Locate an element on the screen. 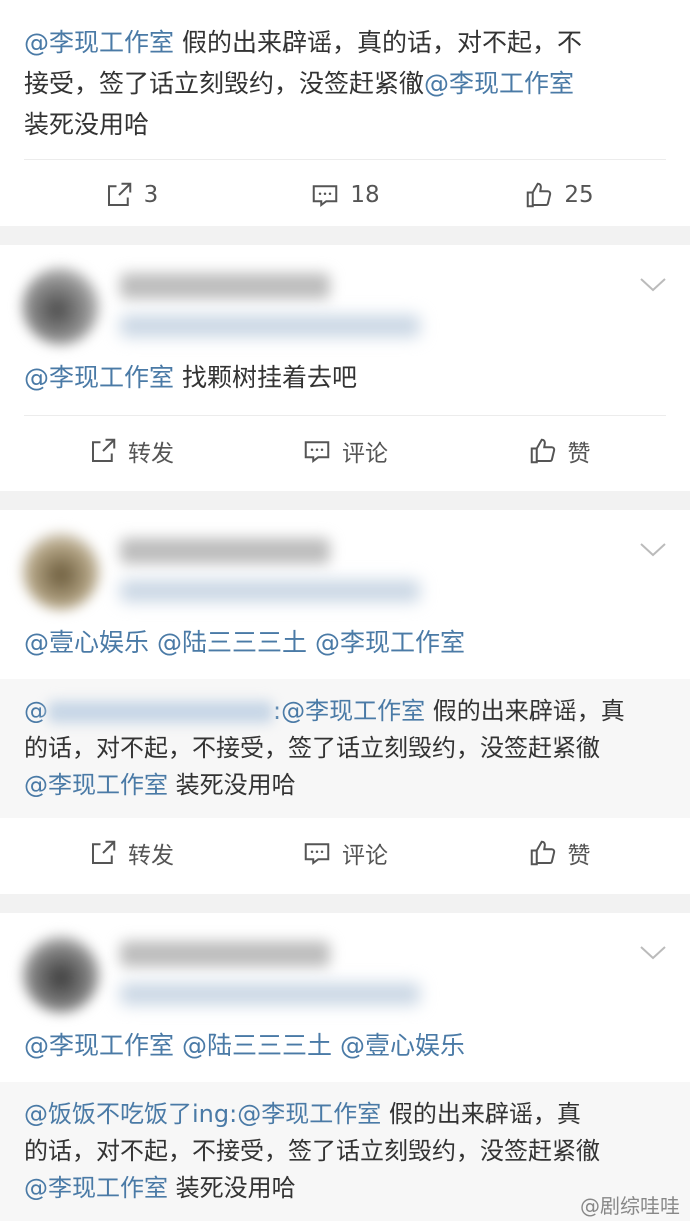 This screenshot has height=1223, width=690. action-bar: 3 18 25 is located at coordinates (345, 194).